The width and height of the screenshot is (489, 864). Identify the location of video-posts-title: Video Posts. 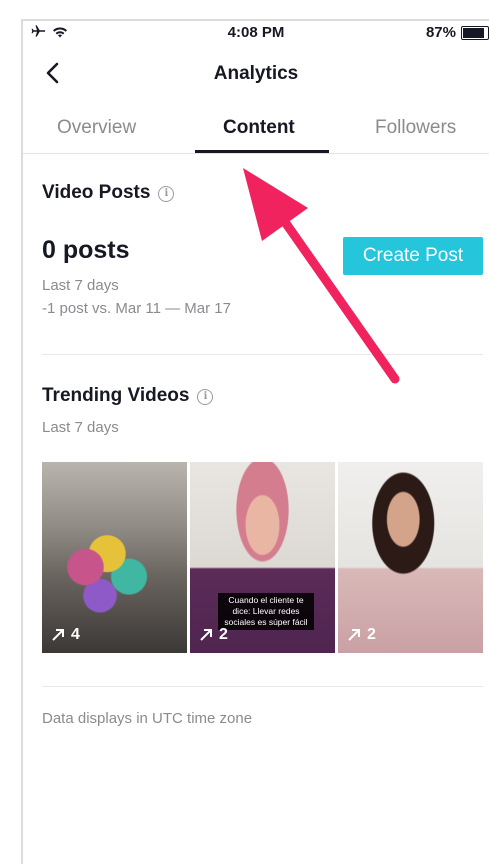
(96, 192).